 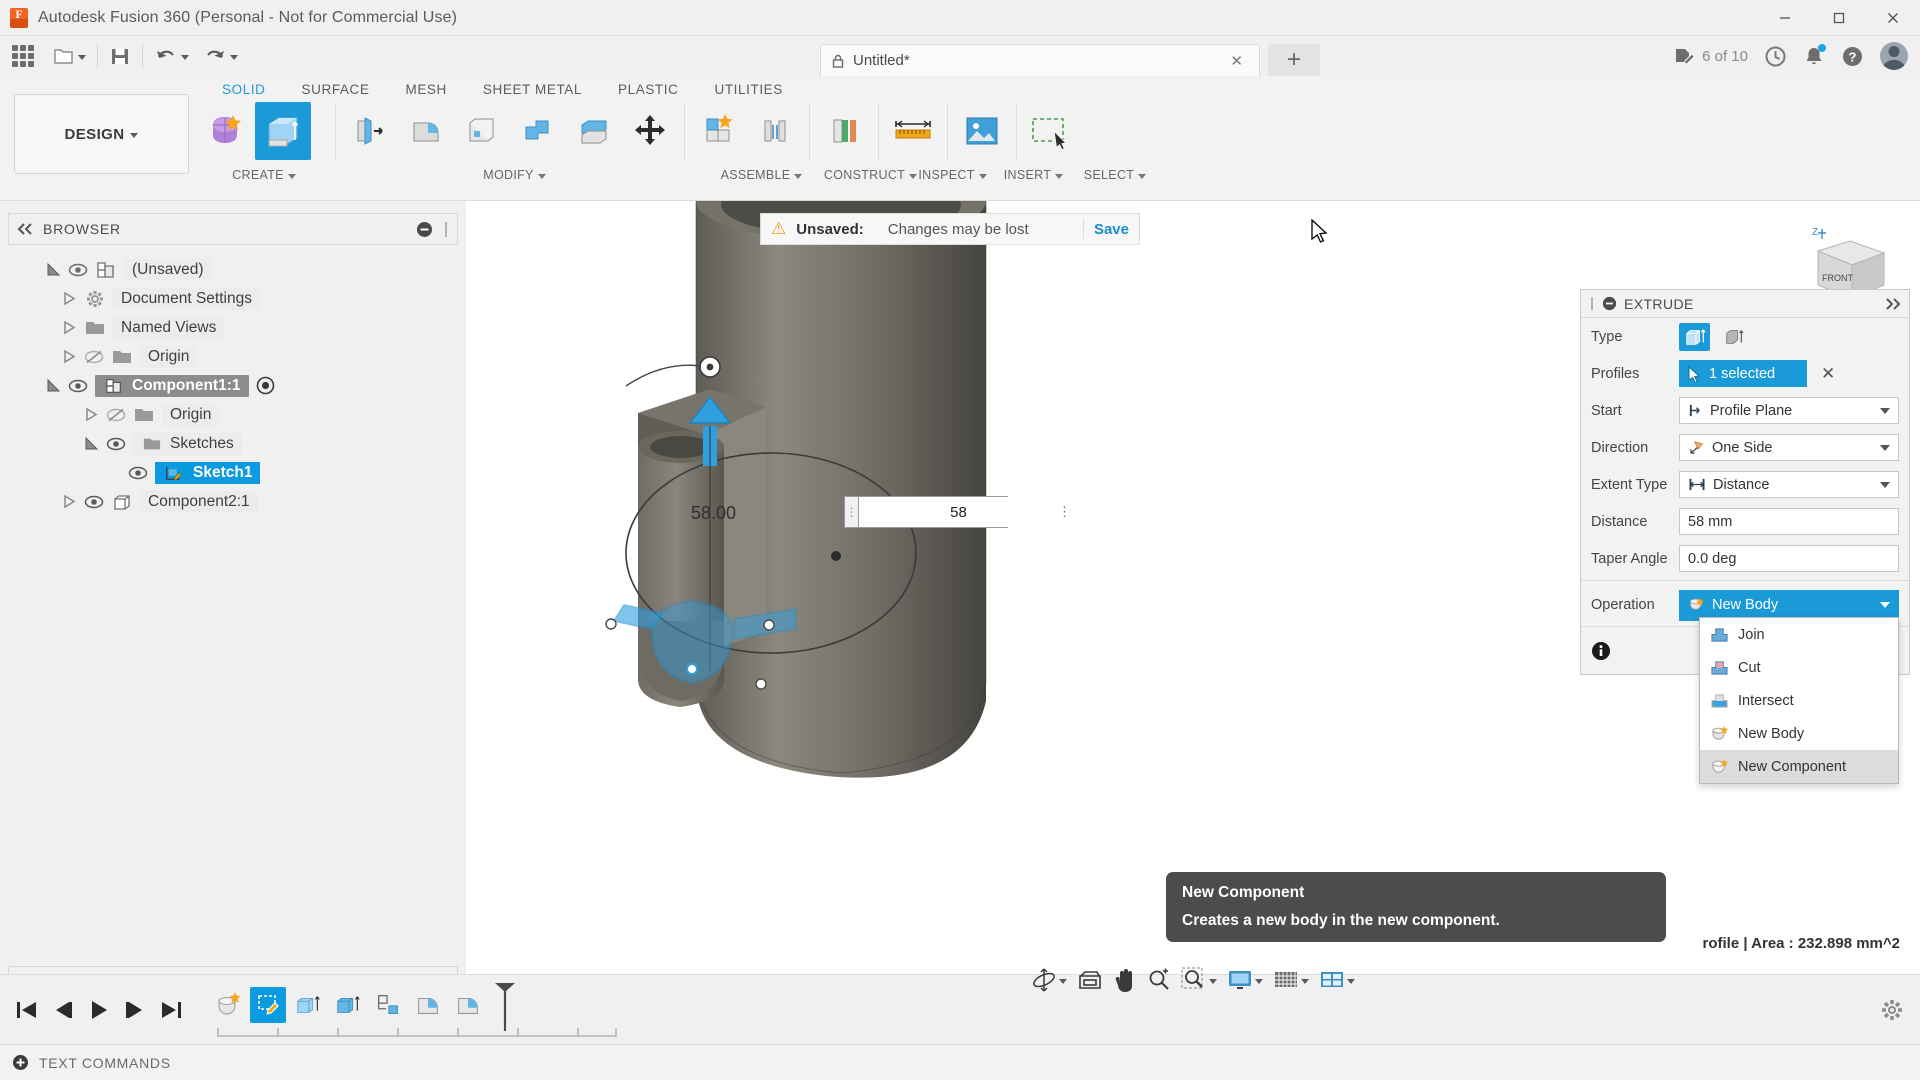 I want to click on help-icon: ?, so click(x=1852, y=56).